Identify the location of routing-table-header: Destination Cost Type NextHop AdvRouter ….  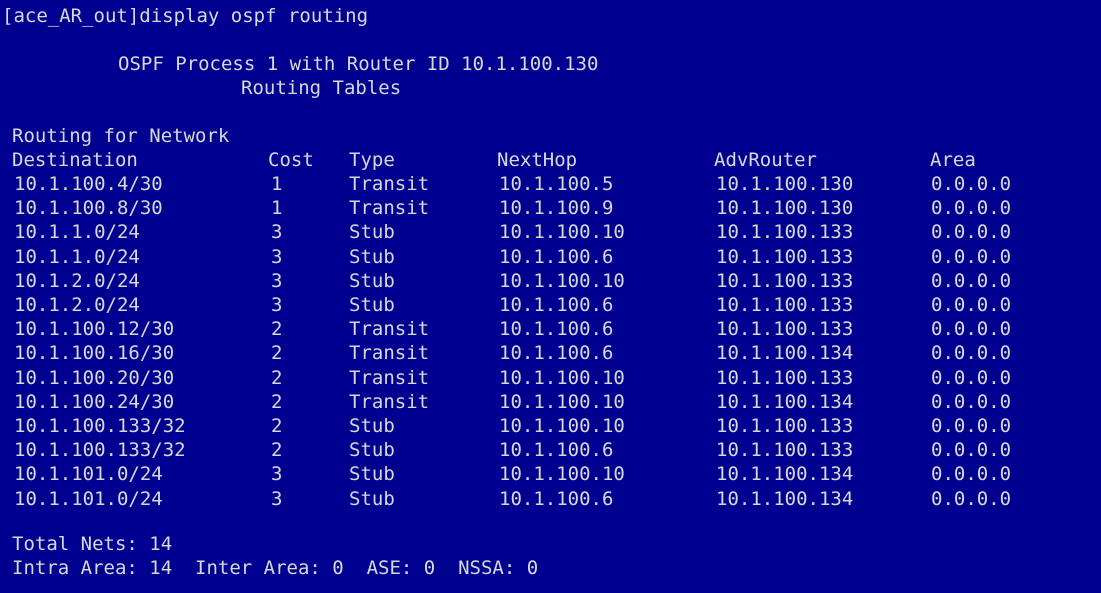
(550, 160).